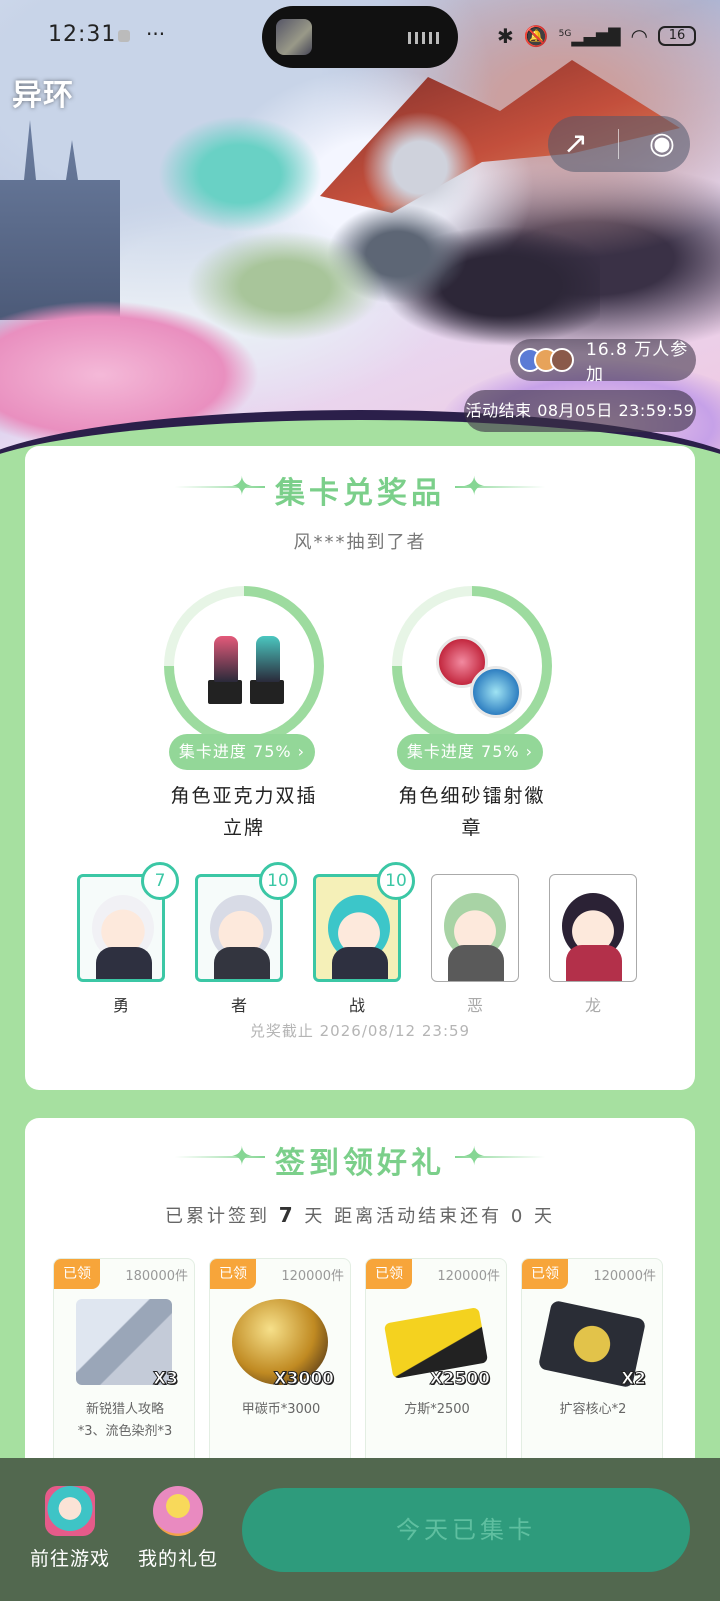 This screenshot has width=720, height=1601. I want to click on avatar, so click(562, 360).